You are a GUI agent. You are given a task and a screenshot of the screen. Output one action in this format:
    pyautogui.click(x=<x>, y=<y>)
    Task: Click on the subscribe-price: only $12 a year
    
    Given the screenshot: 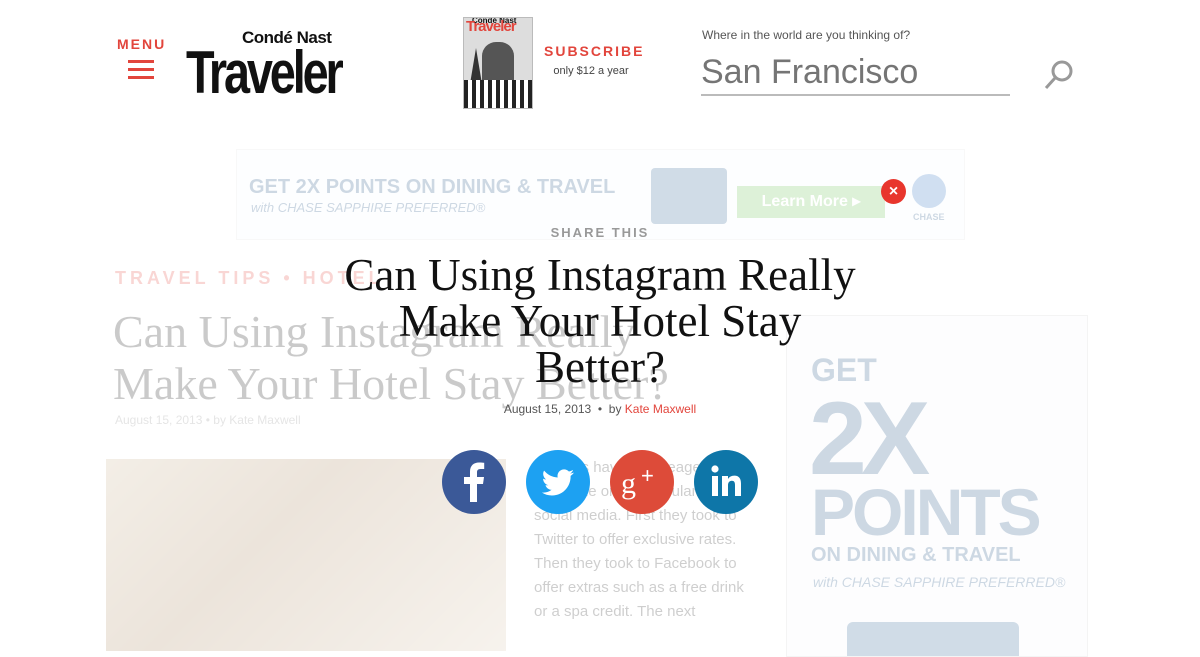 What is the action you would take?
    pyautogui.click(x=591, y=71)
    